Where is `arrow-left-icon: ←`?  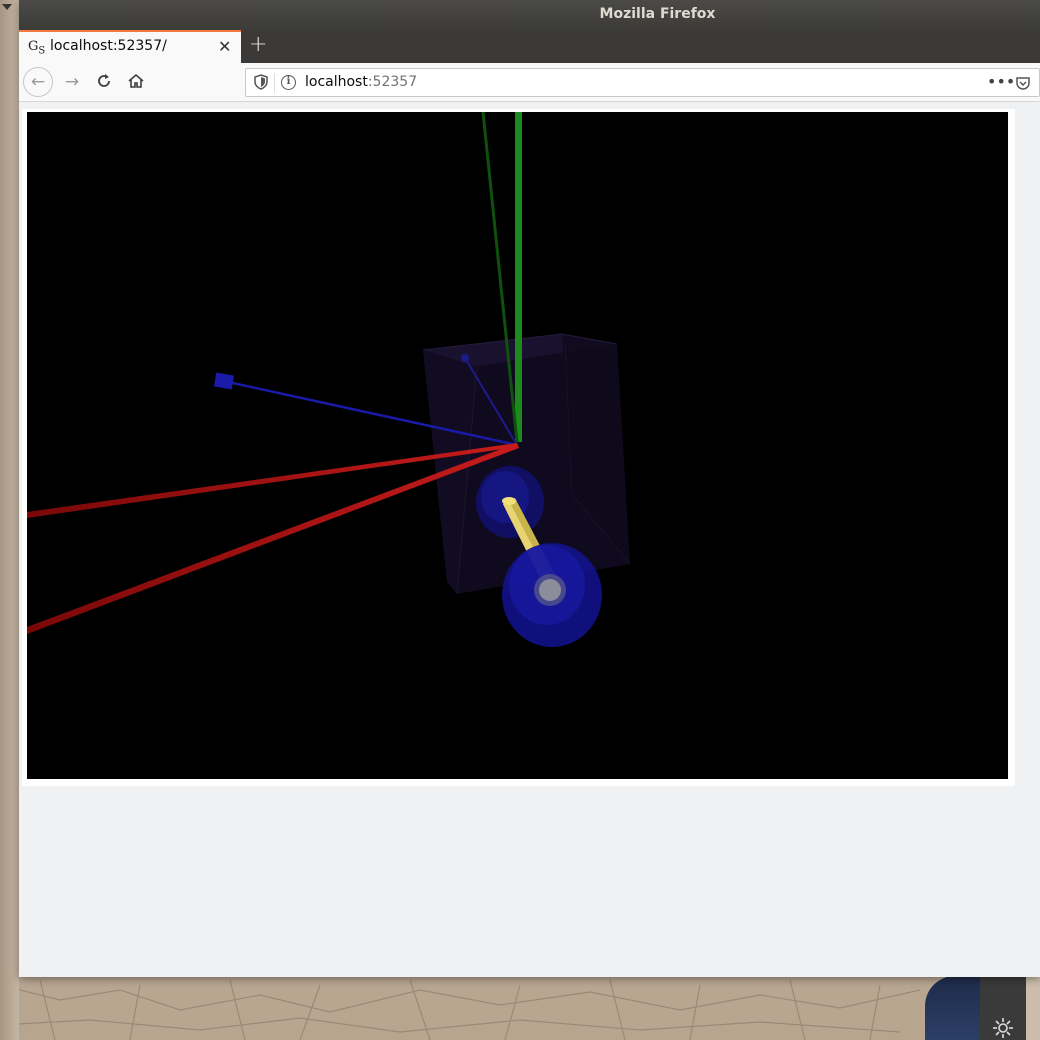
arrow-left-icon: ← is located at coordinates (38, 82).